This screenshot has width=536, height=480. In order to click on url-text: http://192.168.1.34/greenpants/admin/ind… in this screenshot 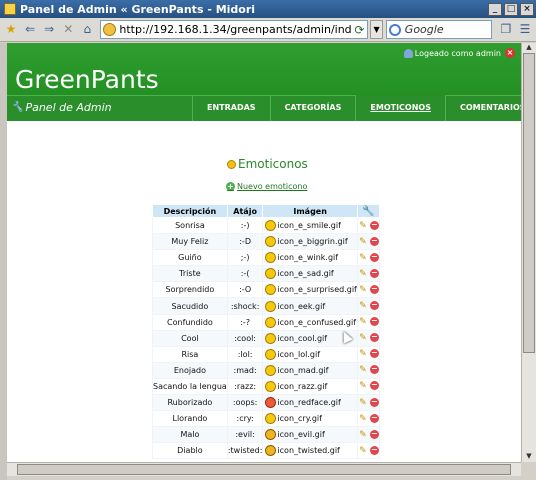, I will do `click(235, 29)`.